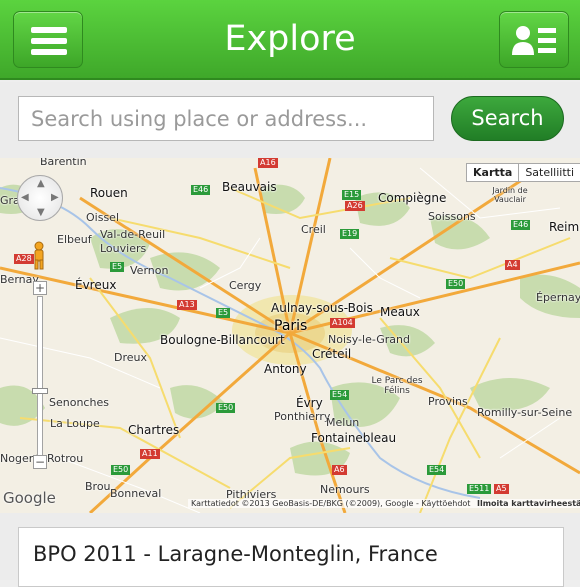  Describe the element at coordinates (558, 297) in the screenshot. I see `map-label: Épernay` at that location.